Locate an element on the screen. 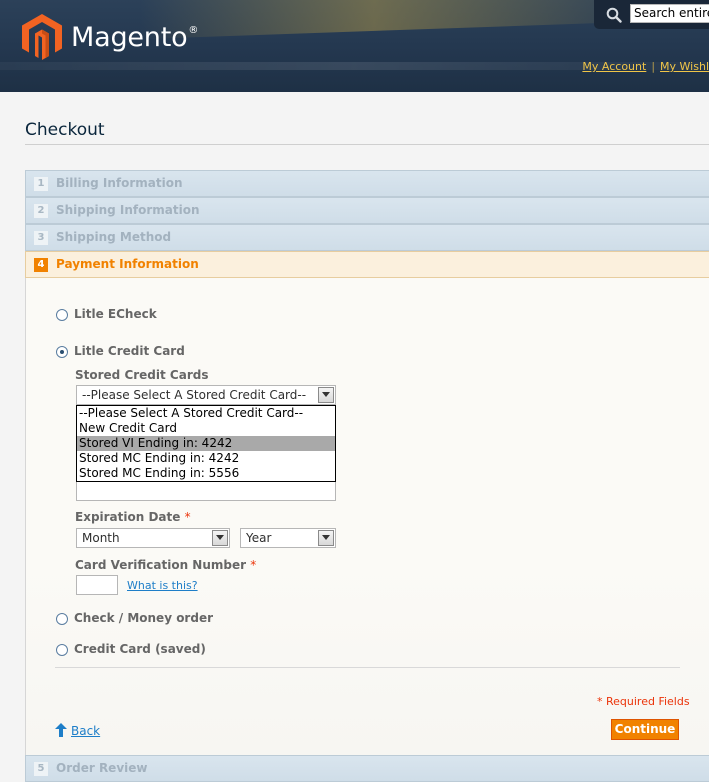 The image size is (709, 782). step-label: Payment Information is located at coordinates (127, 264).